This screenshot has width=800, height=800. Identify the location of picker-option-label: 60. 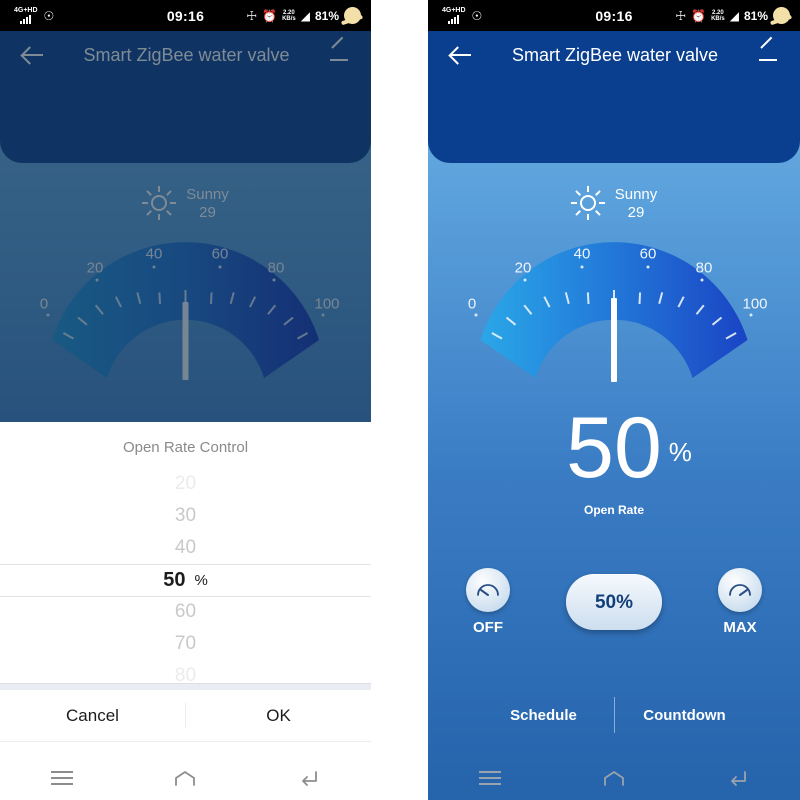
(185, 611).